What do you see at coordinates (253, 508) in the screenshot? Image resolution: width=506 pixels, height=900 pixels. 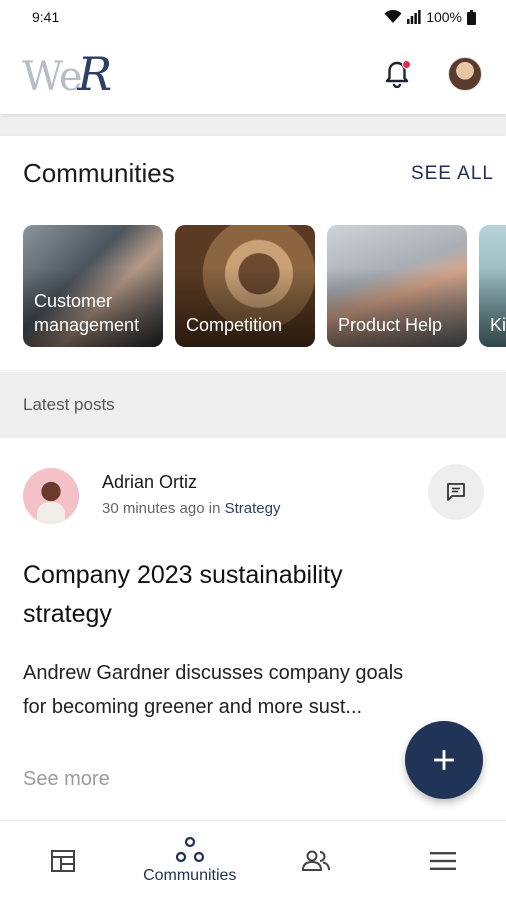 I see `post-community-link: Strategy` at bounding box center [253, 508].